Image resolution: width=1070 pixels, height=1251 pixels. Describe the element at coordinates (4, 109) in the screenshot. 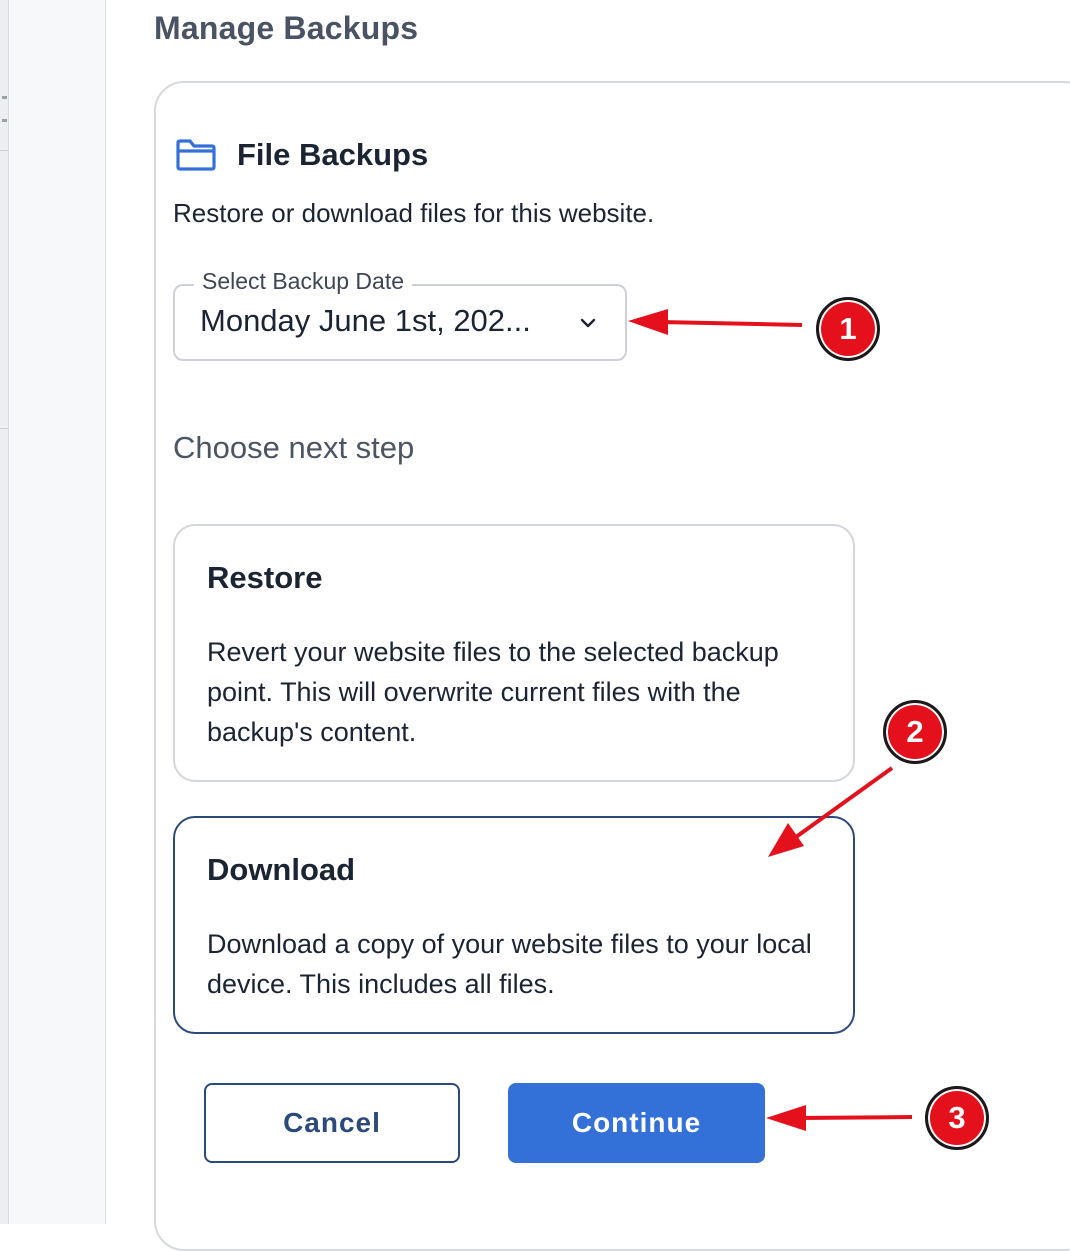

I see `gutter-handle` at that location.